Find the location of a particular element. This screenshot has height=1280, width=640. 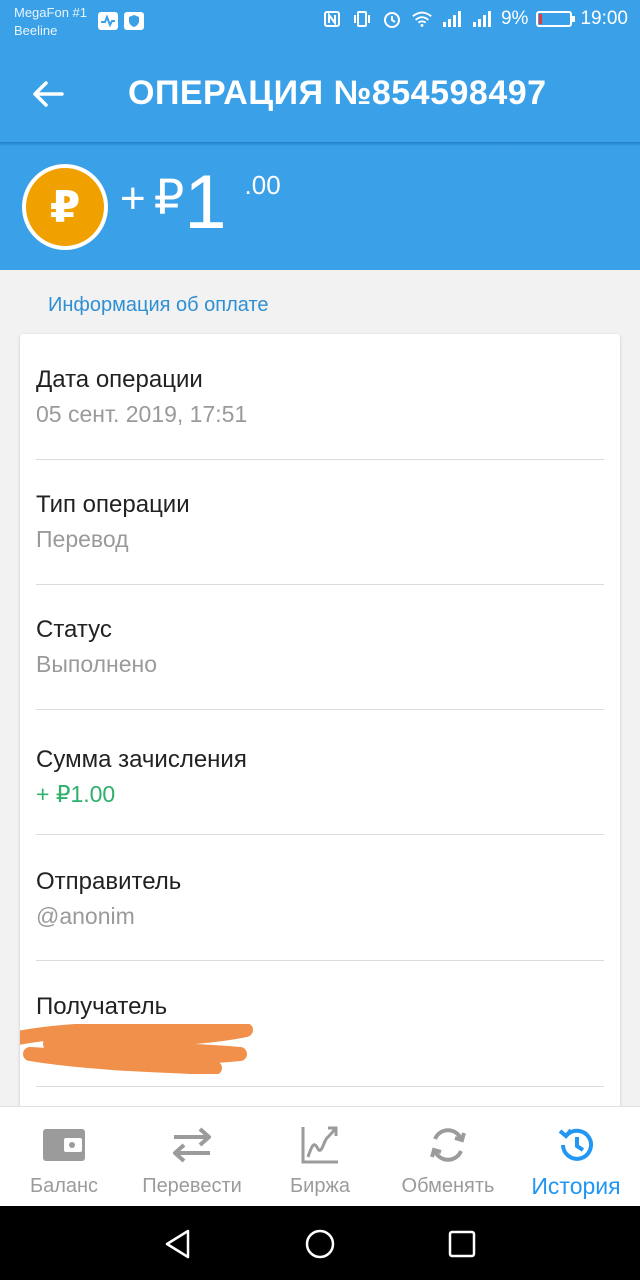

detail-label: Сумма зачисления is located at coordinates (141, 759).